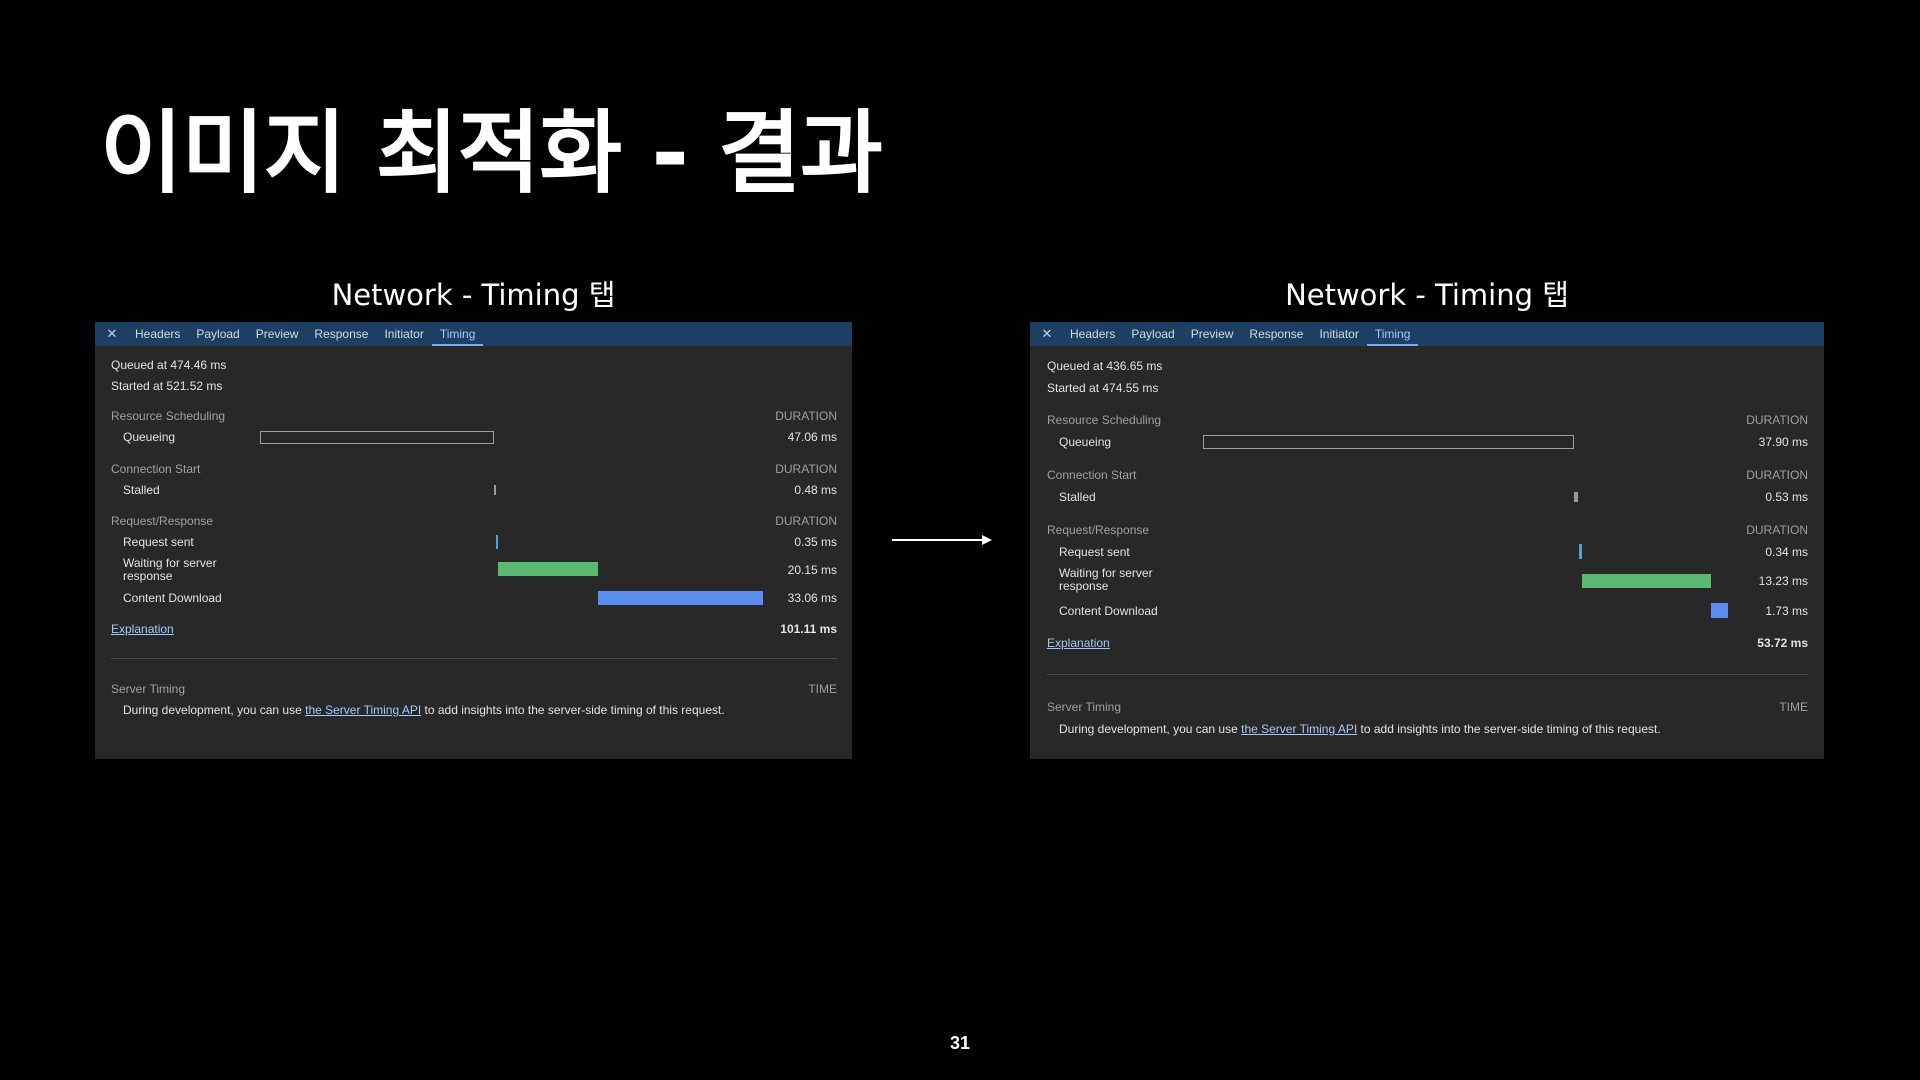  What do you see at coordinates (491, 153) in the screenshot?
I see `slide-title: 이미지 최적화 - 결과` at bounding box center [491, 153].